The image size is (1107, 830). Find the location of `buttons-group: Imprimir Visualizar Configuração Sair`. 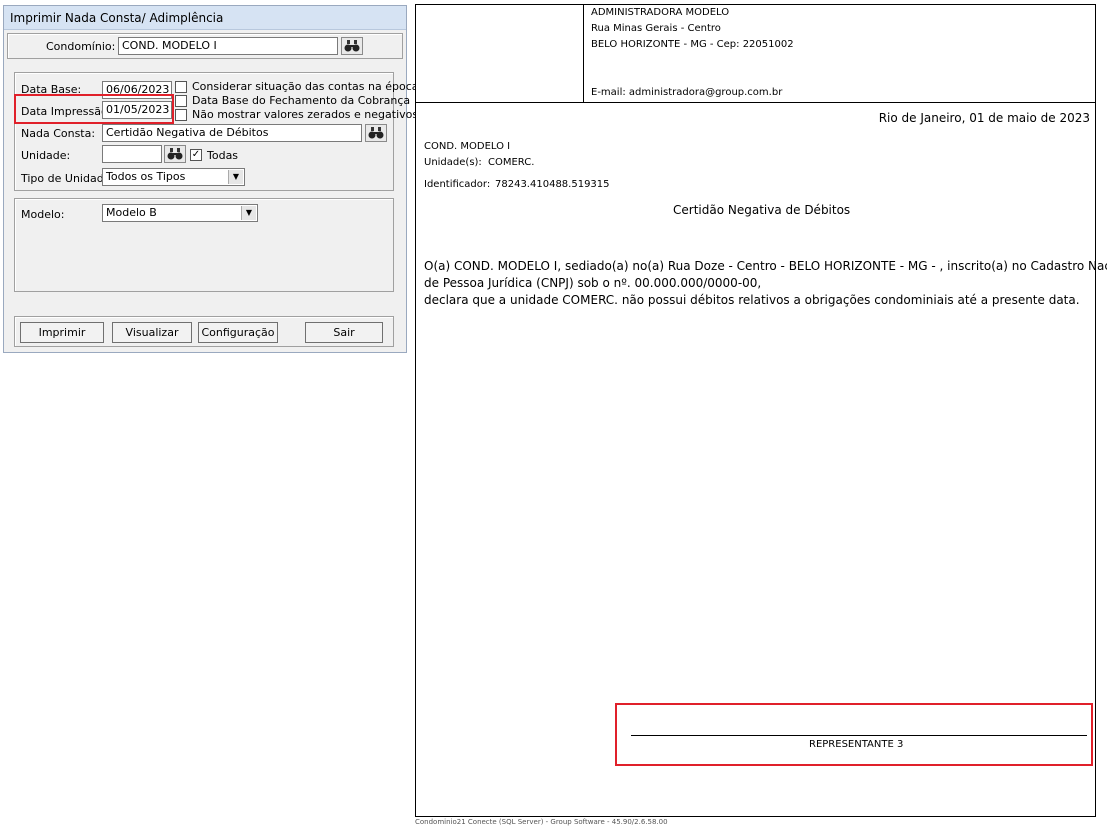

buttons-group: Imprimir Visualizar Configuração Sair is located at coordinates (204, 331).